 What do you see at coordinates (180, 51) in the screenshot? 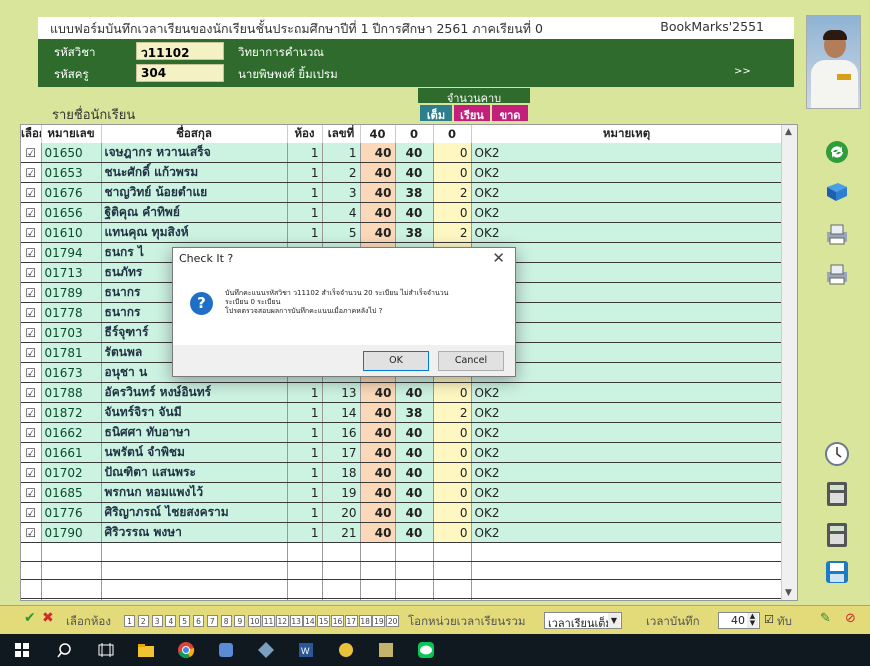
I see `subject-code-field: ว11102` at bounding box center [180, 51].